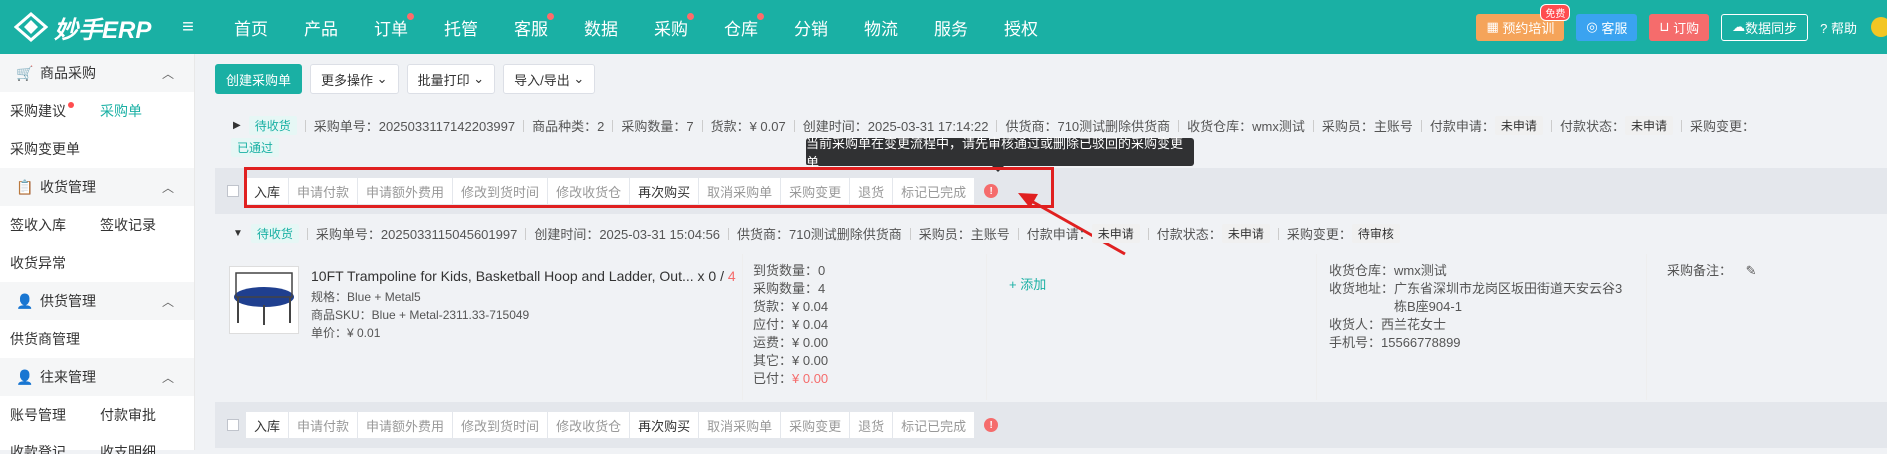 The height and width of the screenshot is (454, 1887). Describe the element at coordinates (872, 425) in the screenshot. I see `return-button: 退货` at that location.